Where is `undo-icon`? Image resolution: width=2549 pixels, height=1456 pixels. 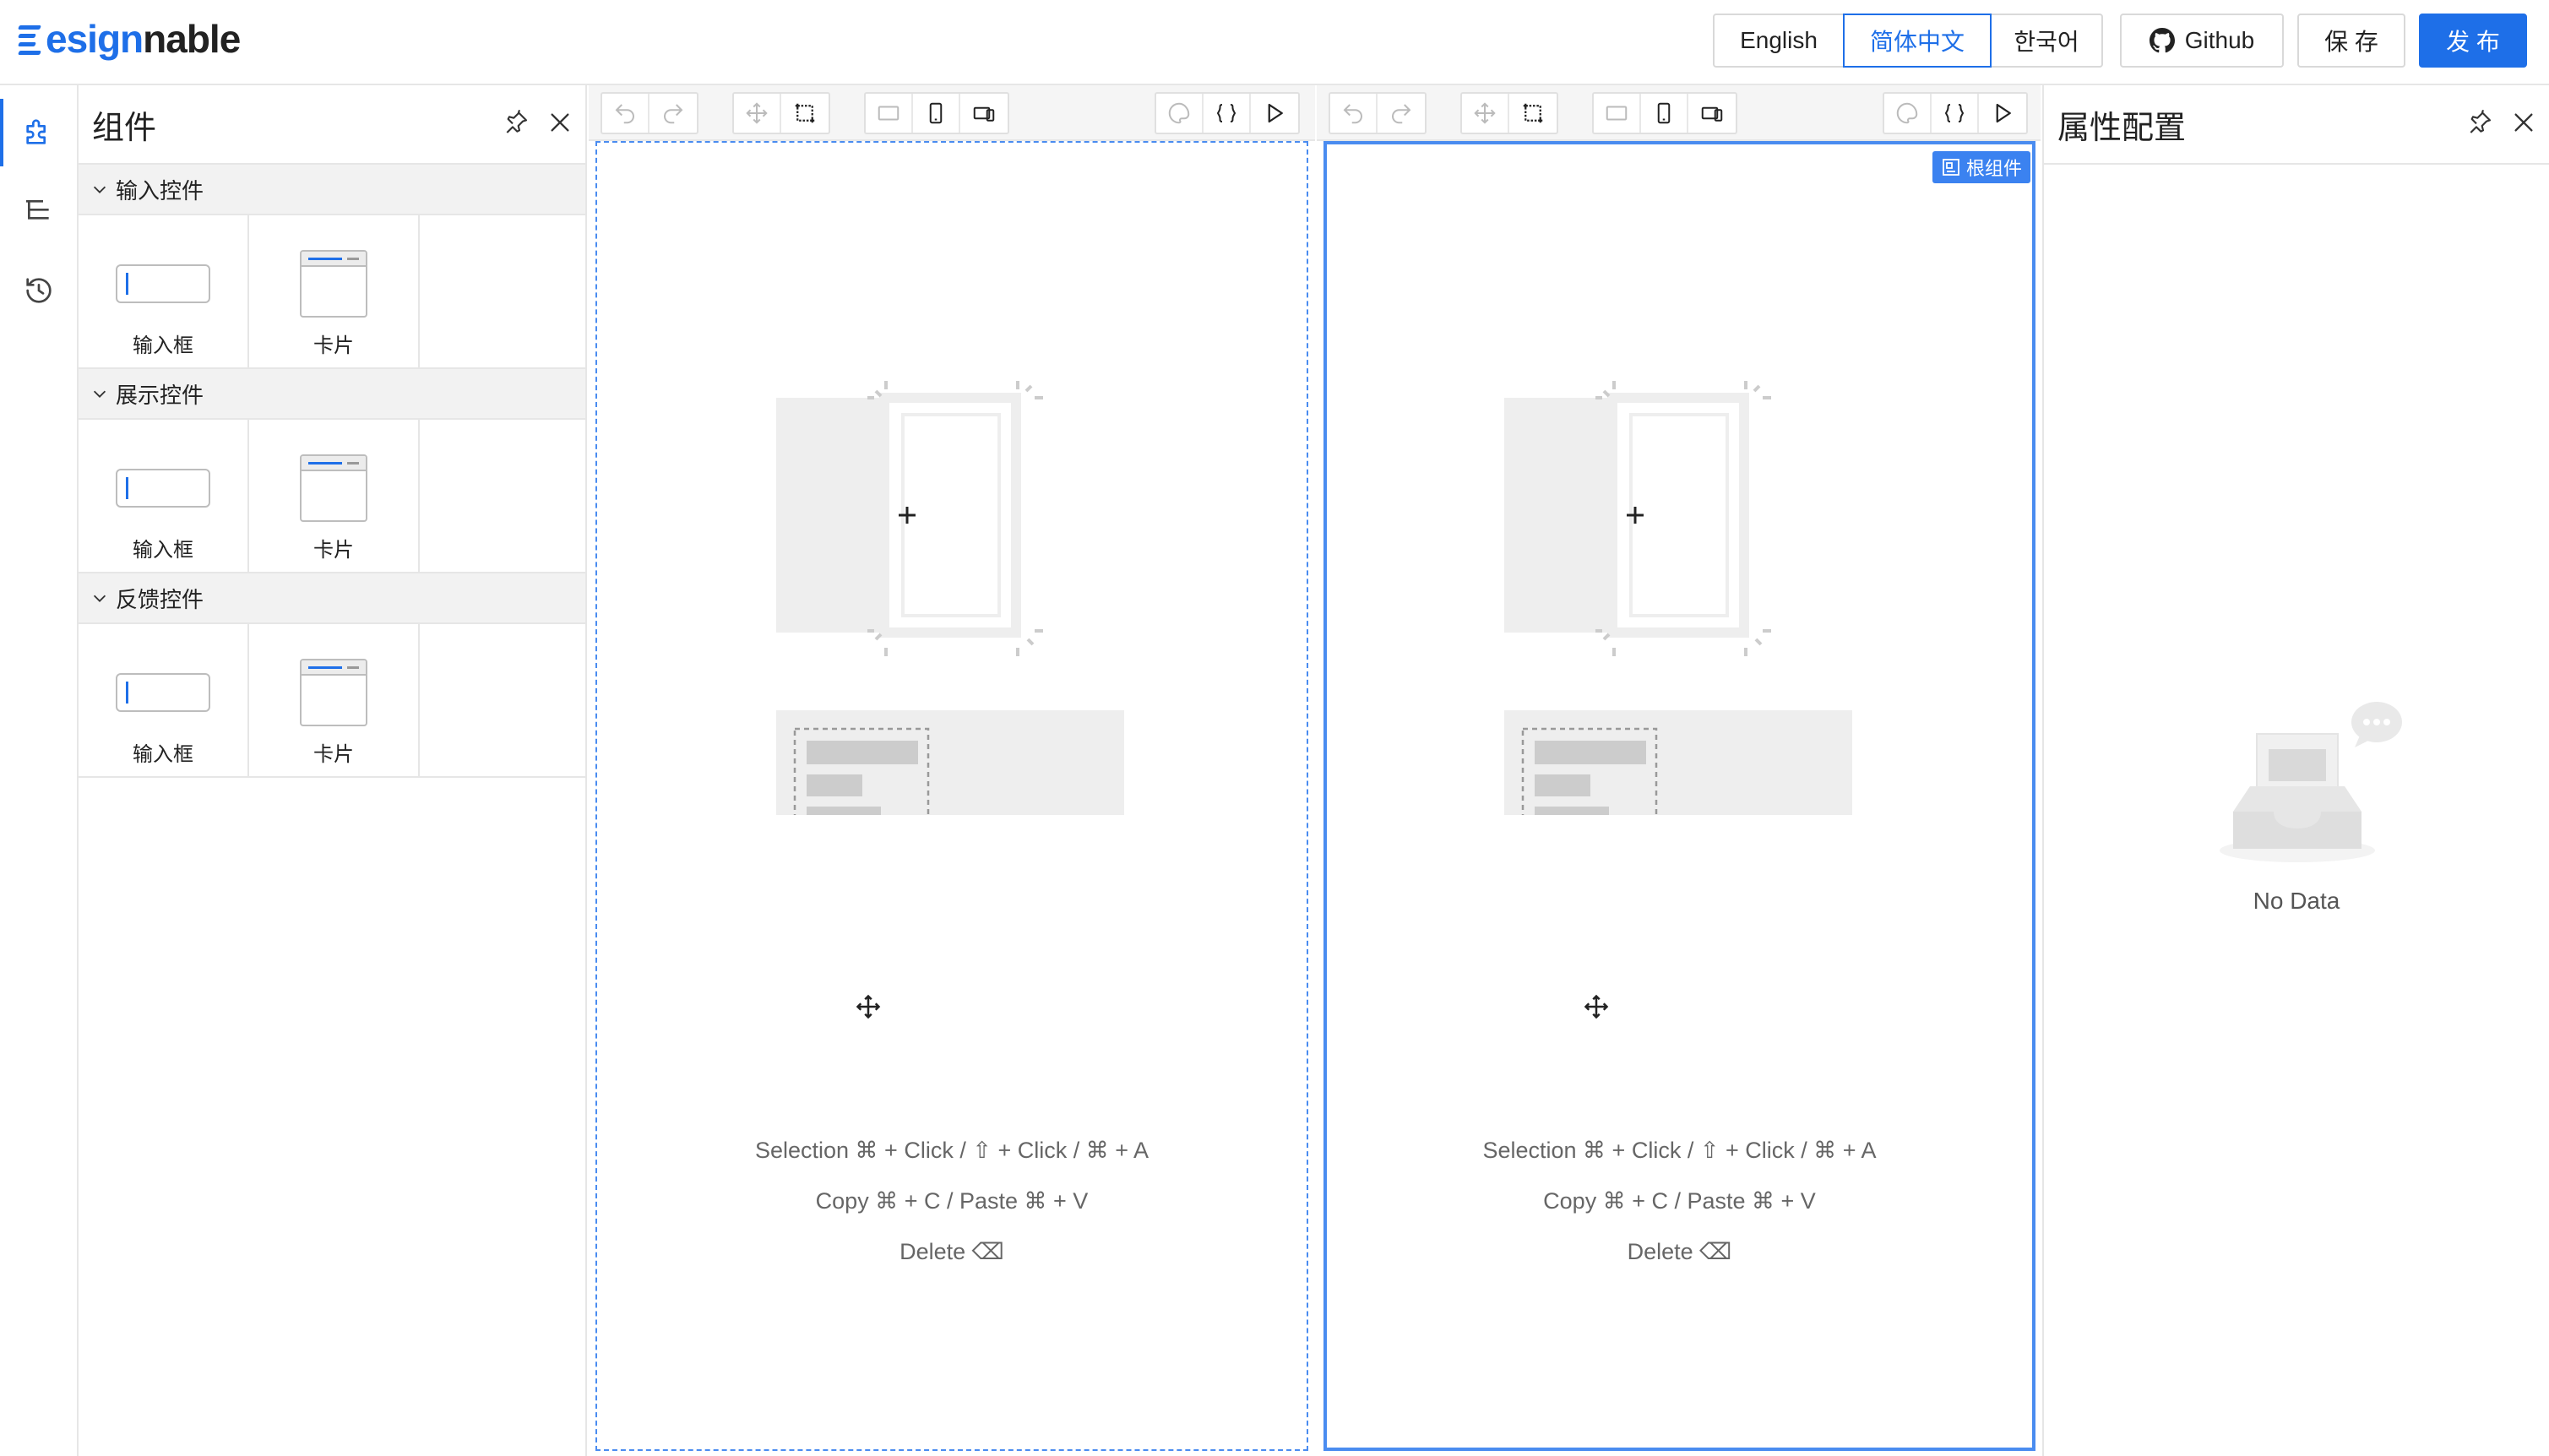 undo-icon is located at coordinates (624, 114).